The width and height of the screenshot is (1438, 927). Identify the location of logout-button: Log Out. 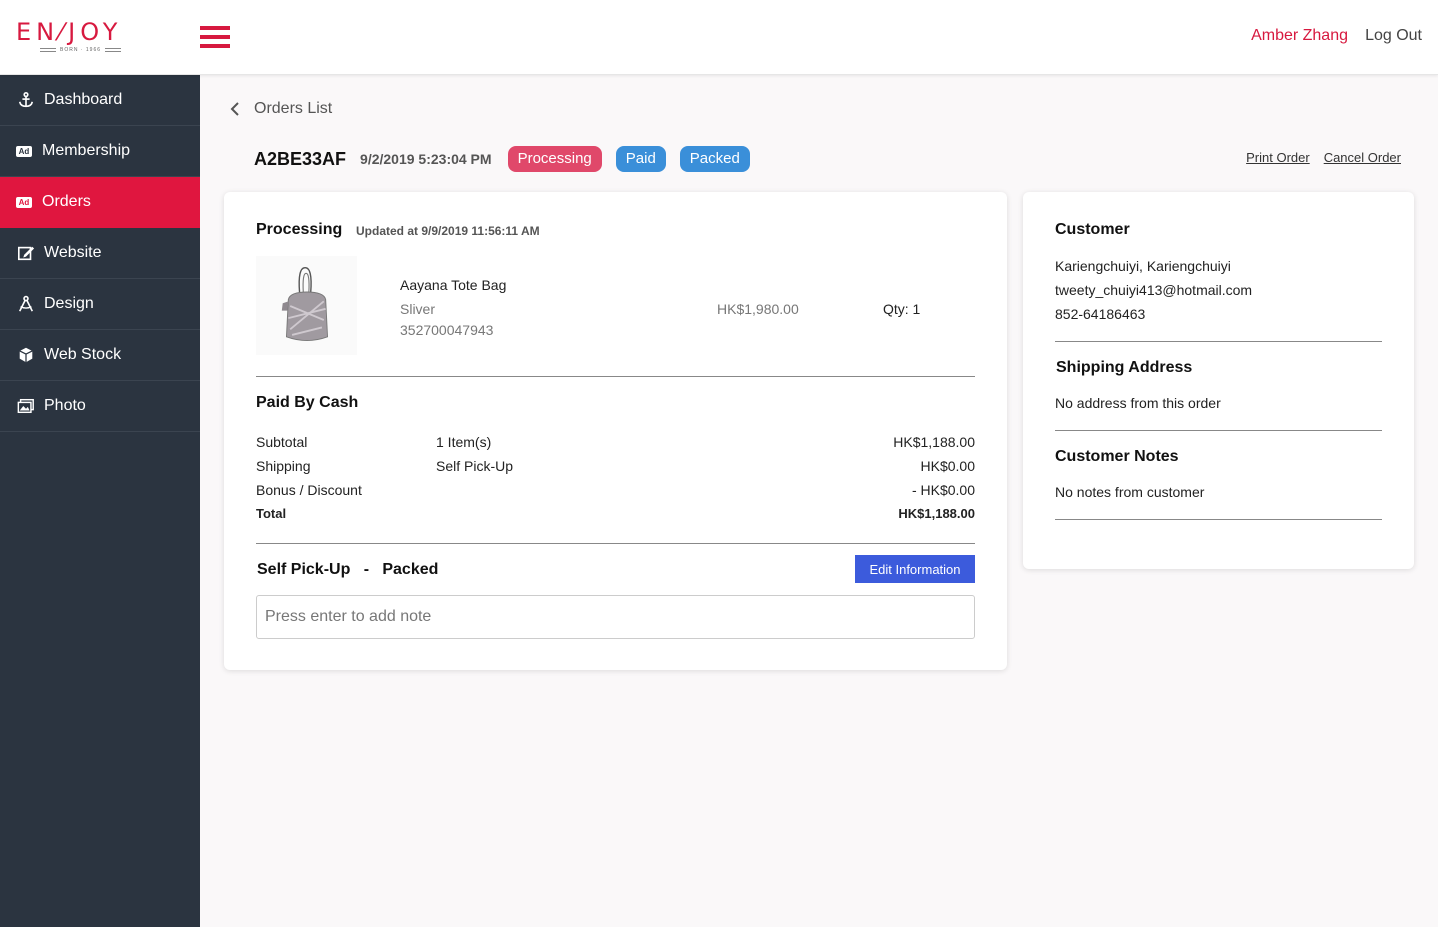
(1393, 36).